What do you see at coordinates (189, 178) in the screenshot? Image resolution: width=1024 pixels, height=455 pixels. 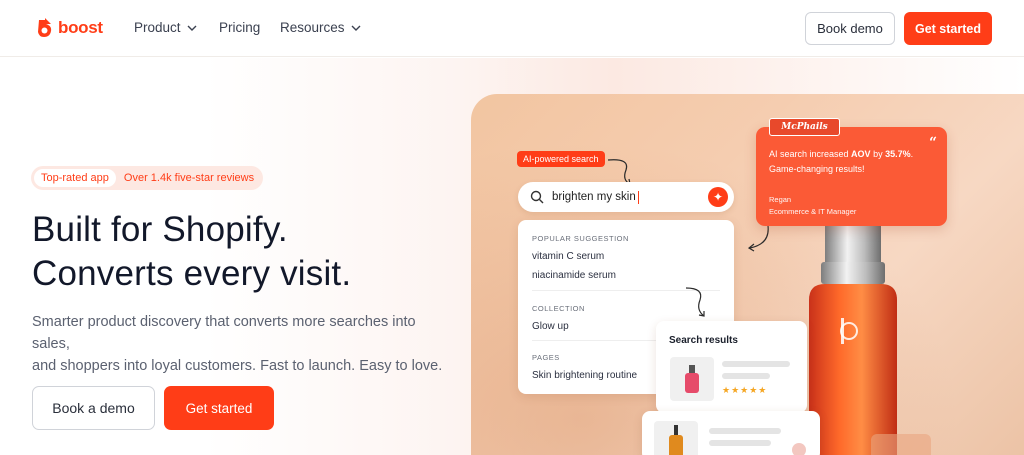 I see `badge-reviews: Over 1.4k five-star reviews` at bounding box center [189, 178].